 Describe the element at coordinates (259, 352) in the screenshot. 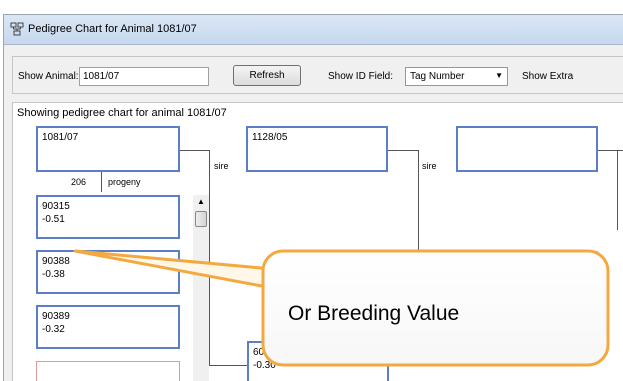

I see `dam-node-id: 60` at that location.